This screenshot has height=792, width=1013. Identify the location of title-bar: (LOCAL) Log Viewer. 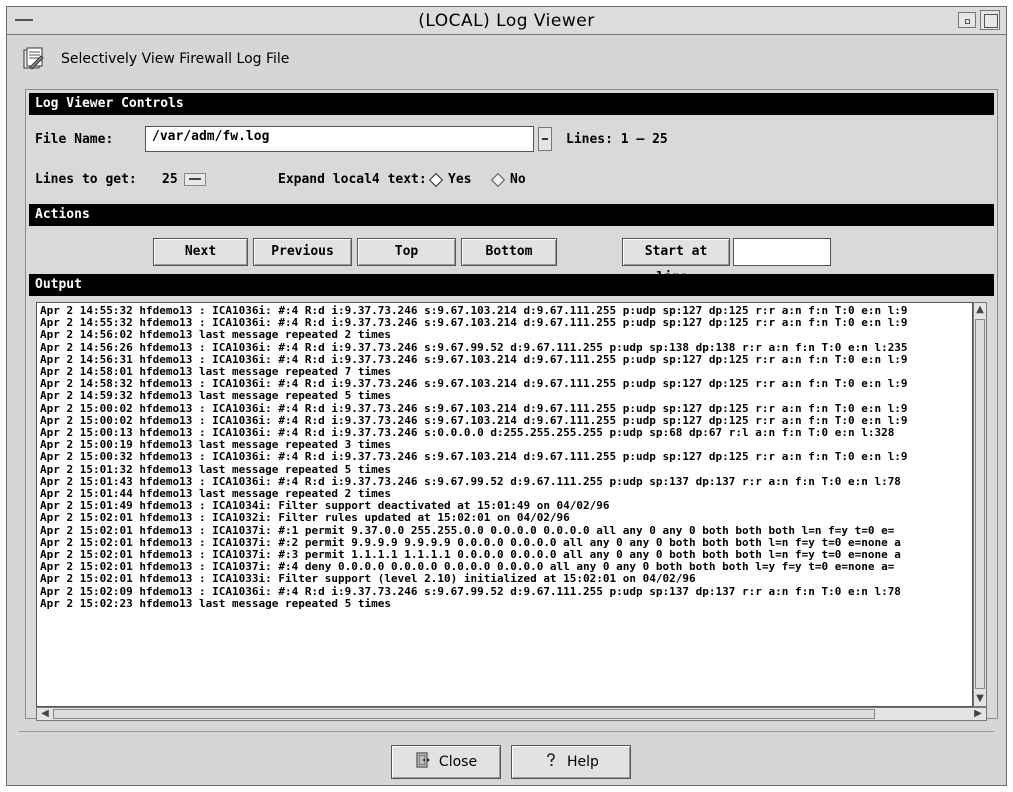
(506, 21).